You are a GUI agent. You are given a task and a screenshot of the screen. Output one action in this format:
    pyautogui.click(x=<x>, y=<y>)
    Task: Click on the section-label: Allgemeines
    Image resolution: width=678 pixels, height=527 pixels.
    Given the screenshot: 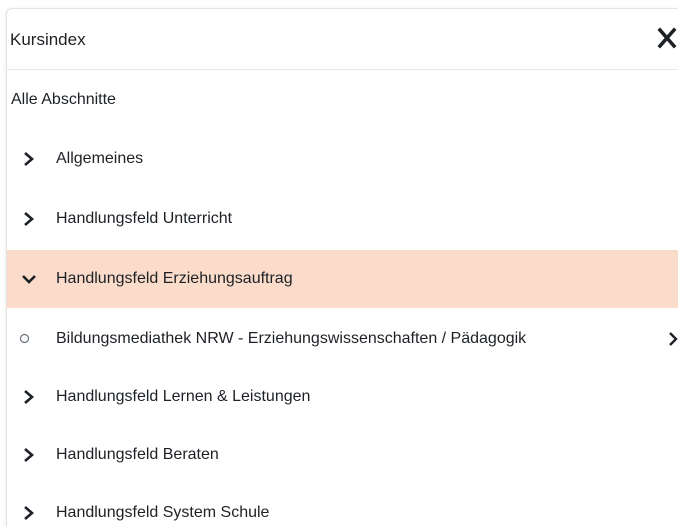 What is the action you would take?
    pyautogui.click(x=100, y=158)
    